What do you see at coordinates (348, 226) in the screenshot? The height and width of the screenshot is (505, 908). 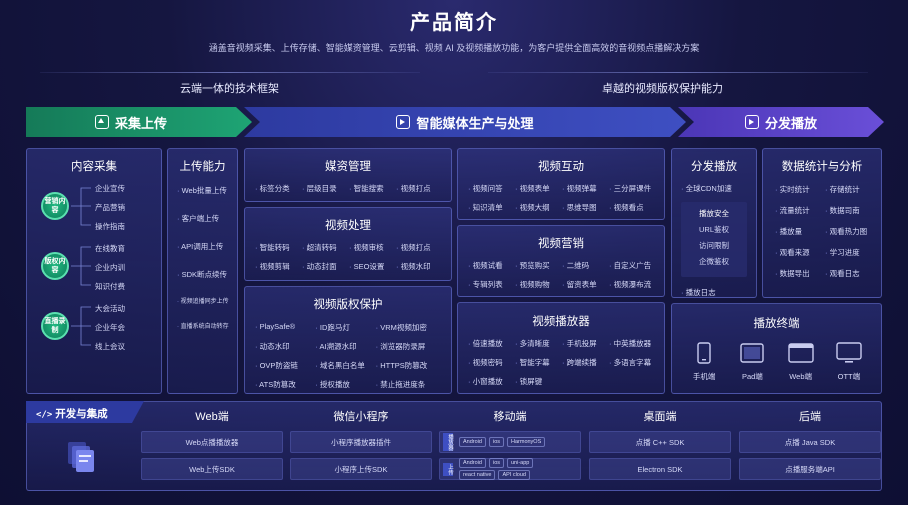 I see `video-proc-title: 视频处理` at bounding box center [348, 226].